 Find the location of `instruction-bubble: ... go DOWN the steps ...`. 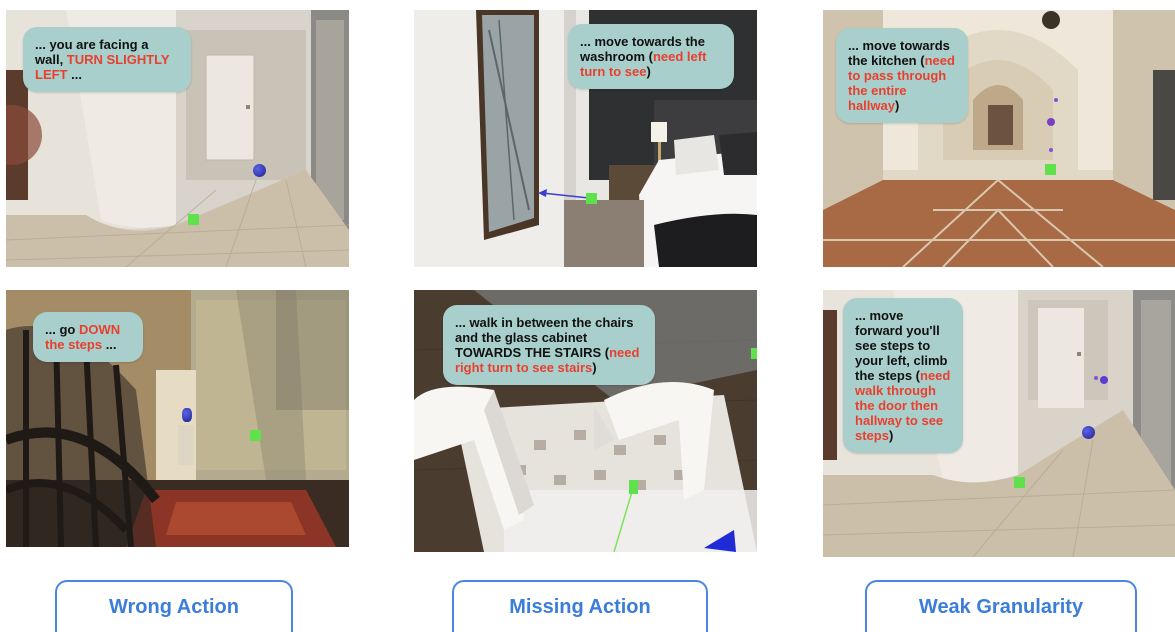

instruction-bubble: ... go DOWN the steps ... is located at coordinates (88, 337).